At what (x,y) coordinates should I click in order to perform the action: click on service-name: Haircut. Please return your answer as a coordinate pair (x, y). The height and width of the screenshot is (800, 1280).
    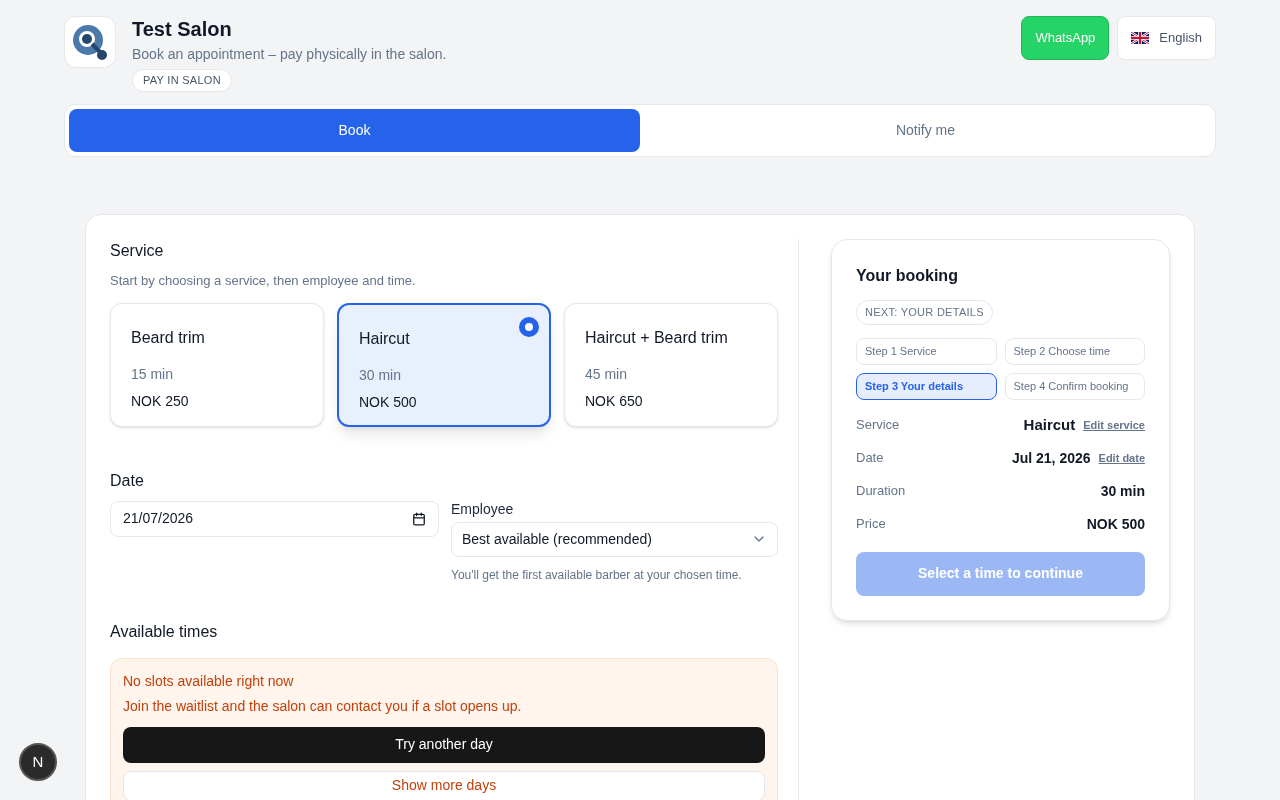
    Looking at the image, I should click on (384, 338).